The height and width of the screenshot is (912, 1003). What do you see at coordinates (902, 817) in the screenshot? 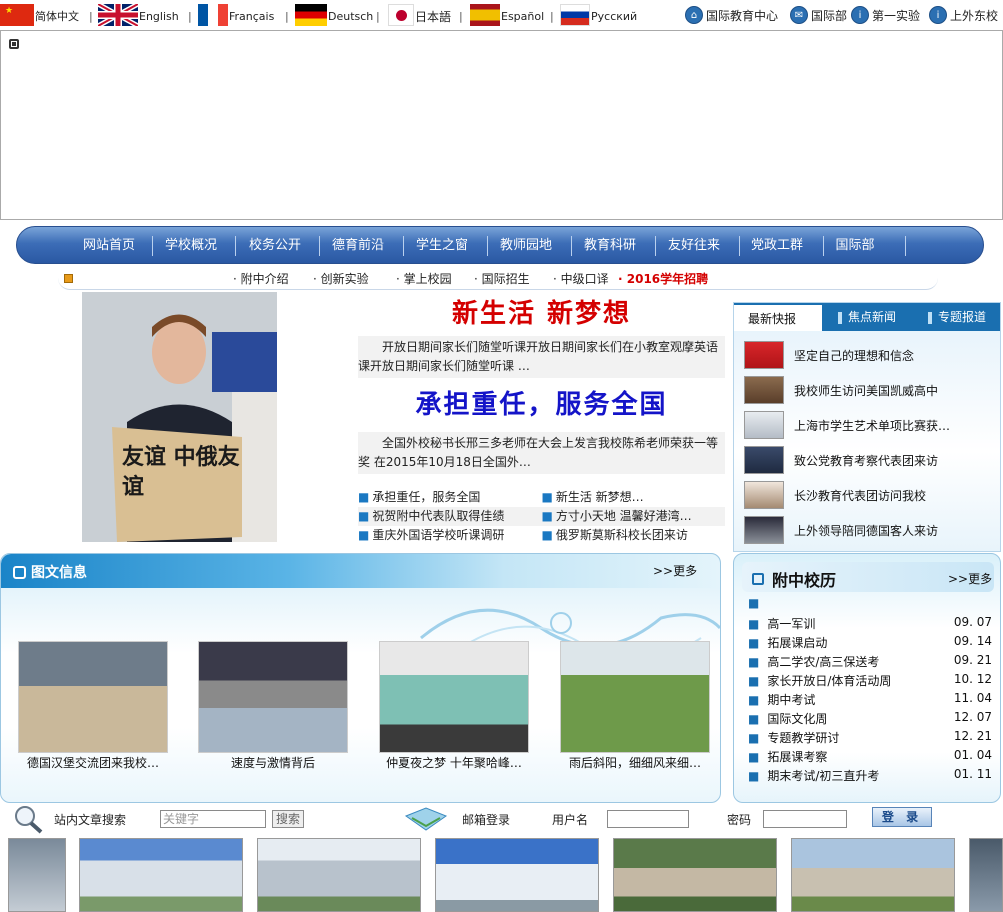
I see `login-button: 登 录` at bounding box center [902, 817].